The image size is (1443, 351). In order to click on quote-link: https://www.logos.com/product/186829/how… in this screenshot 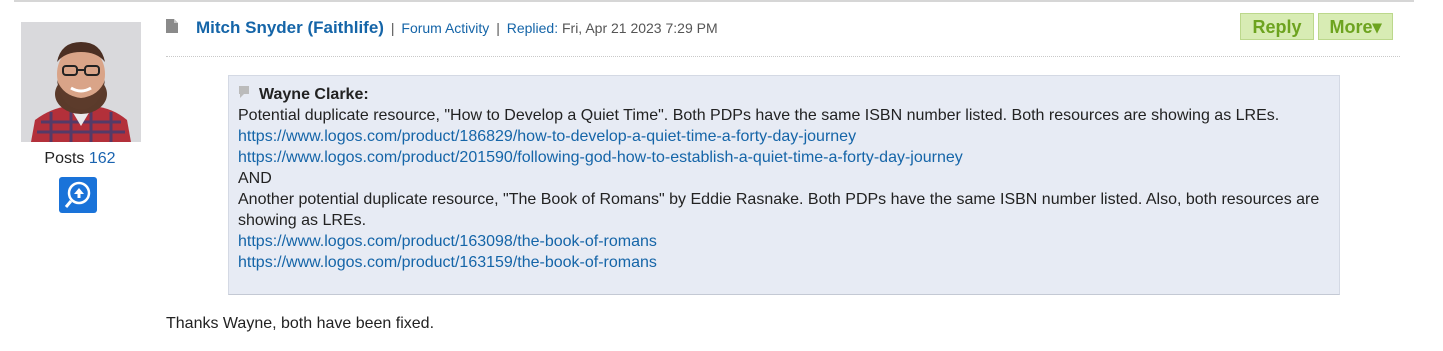, I will do `click(783, 136)`.